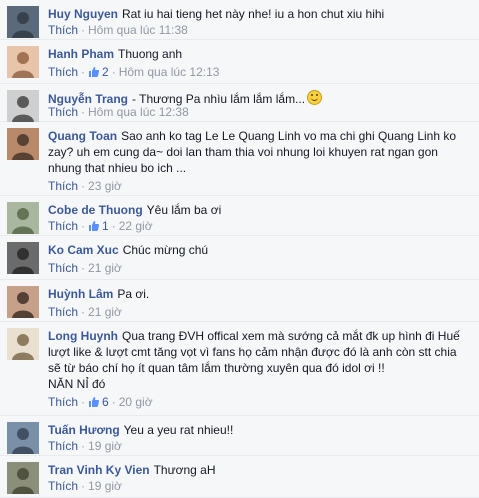 This screenshot has height=498, width=479. I want to click on comment-author-link: Tuấn Hương, so click(84, 430).